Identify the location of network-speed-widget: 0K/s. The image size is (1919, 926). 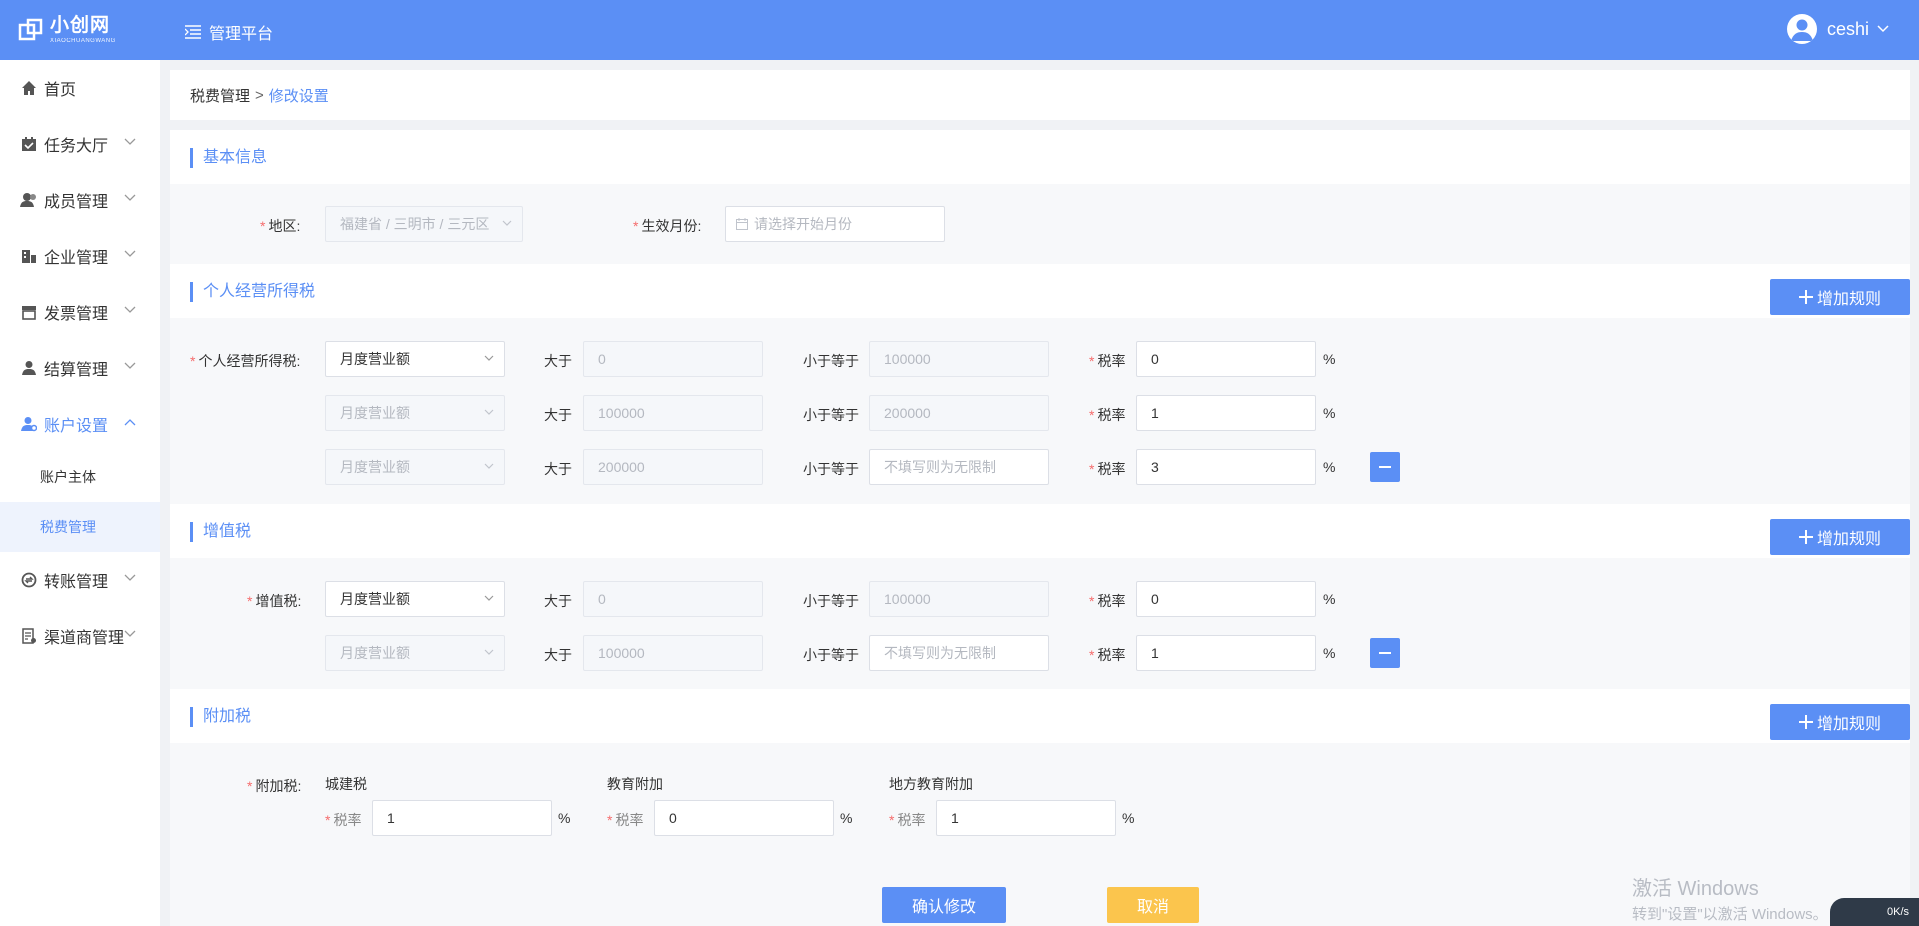
(1874, 912).